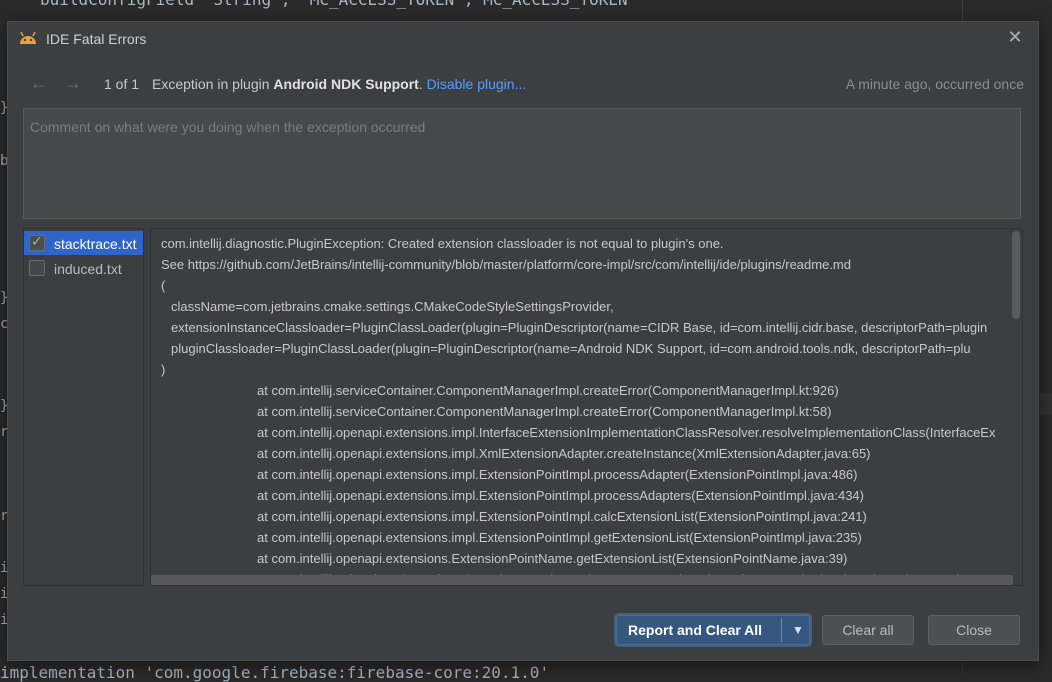  I want to click on close-button: Close, so click(974, 630).